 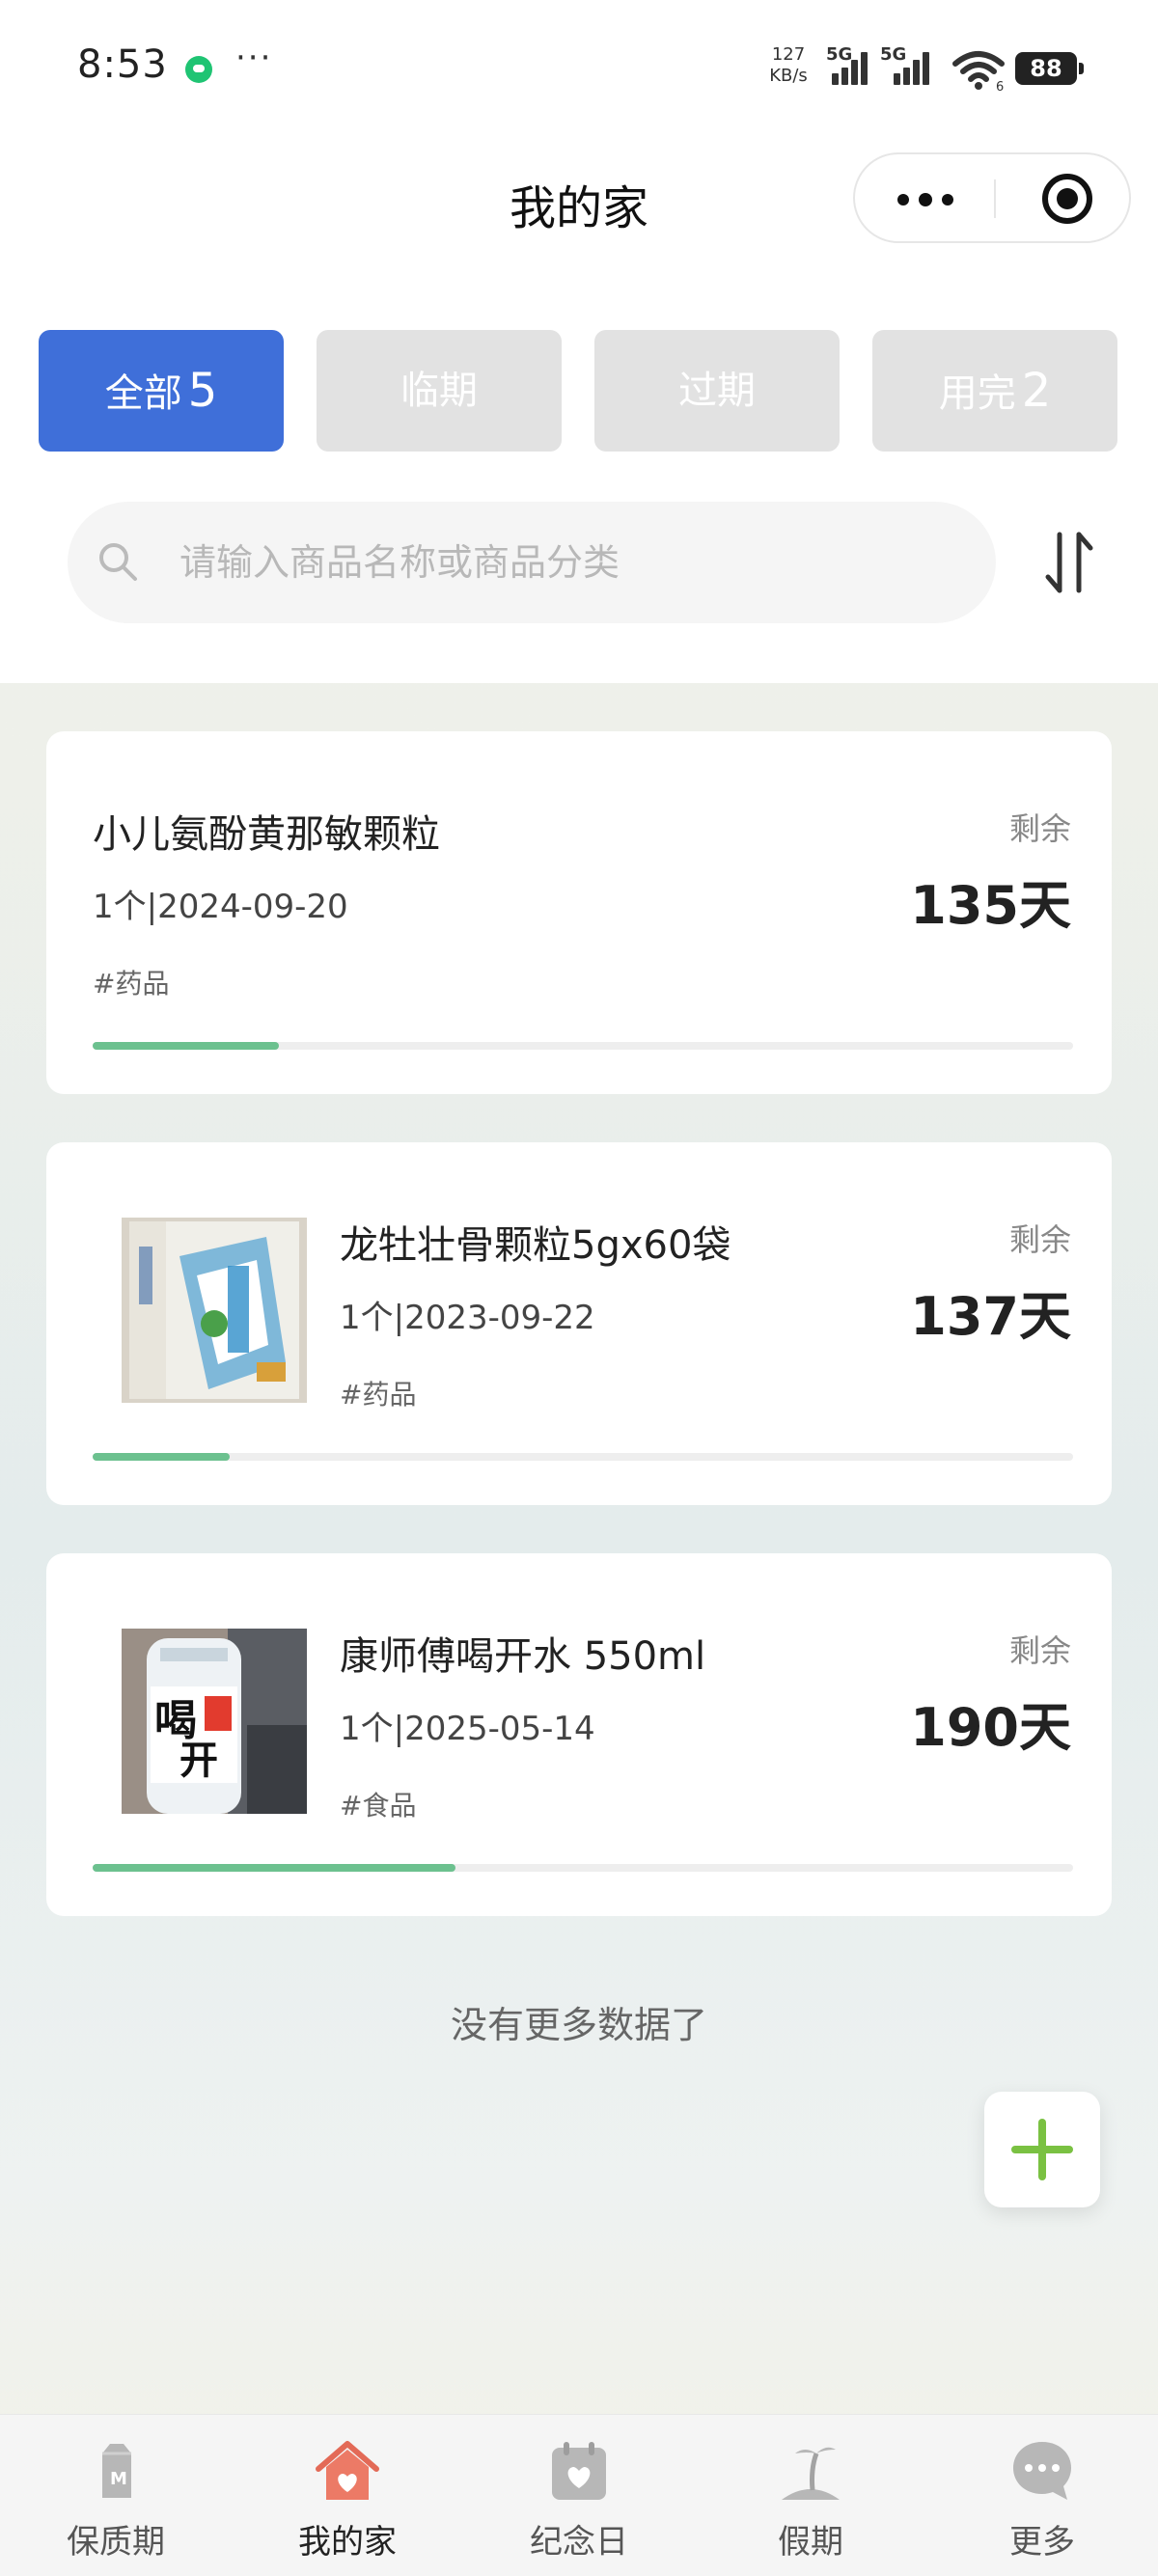 What do you see at coordinates (1067, 199) in the screenshot?
I see `target-icon` at bounding box center [1067, 199].